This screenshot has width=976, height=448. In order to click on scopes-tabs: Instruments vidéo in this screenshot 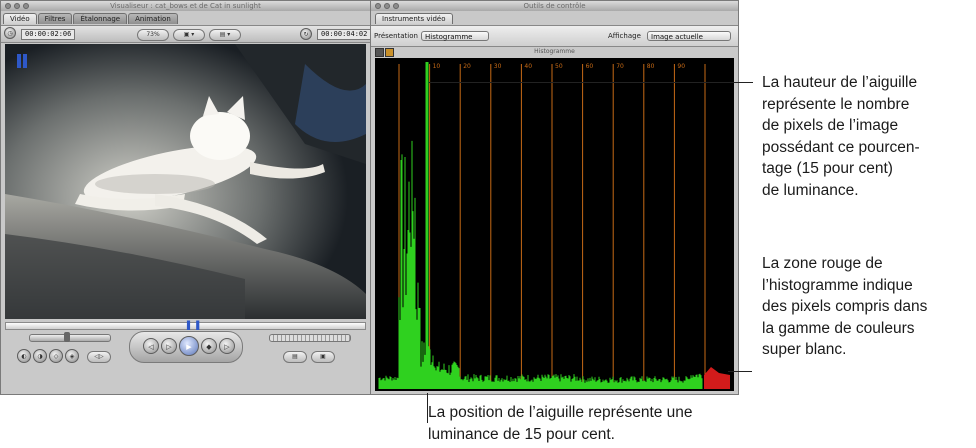, I will do `click(414, 18)`.